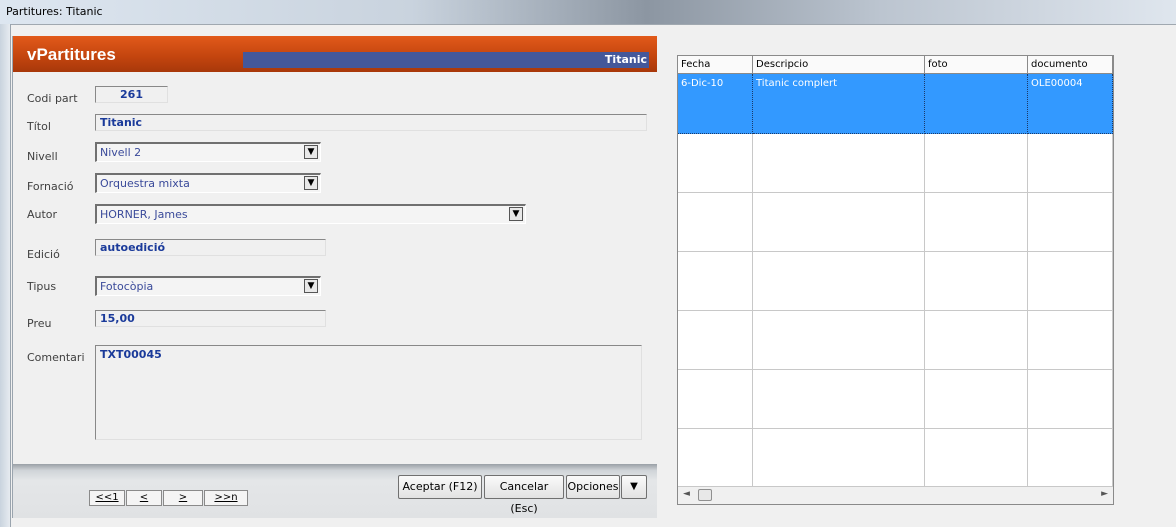  Describe the element at coordinates (71, 54) in the screenshot. I see `form-title: vPartitures` at that location.